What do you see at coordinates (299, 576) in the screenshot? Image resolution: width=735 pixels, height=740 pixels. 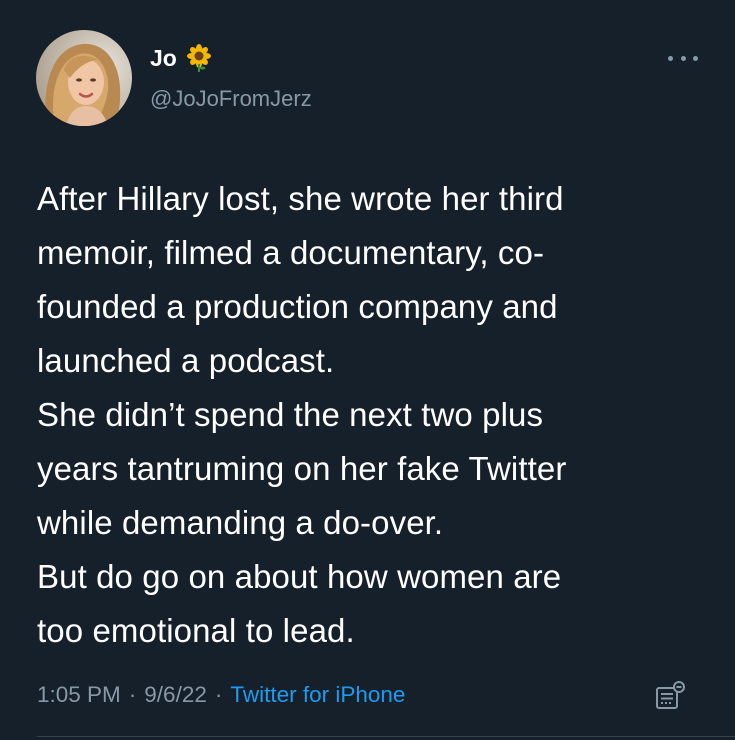 I see `tweet-text-line: But do go on about how women are` at bounding box center [299, 576].